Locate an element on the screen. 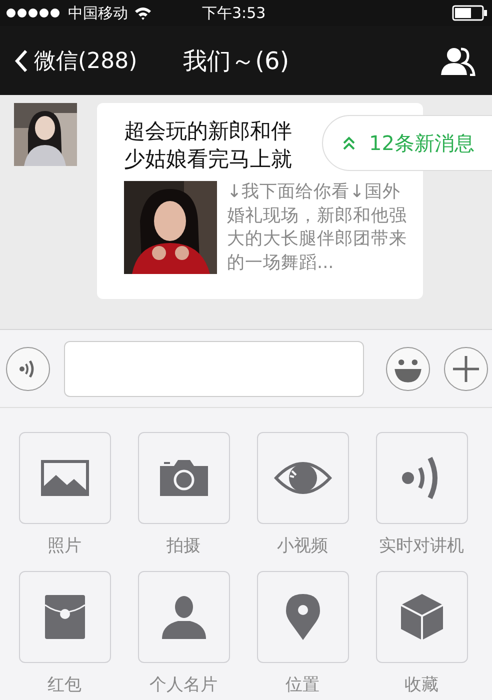 Image resolution: width=492 pixels, height=700 pixels. map-pin-icon is located at coordinates (303, 617).